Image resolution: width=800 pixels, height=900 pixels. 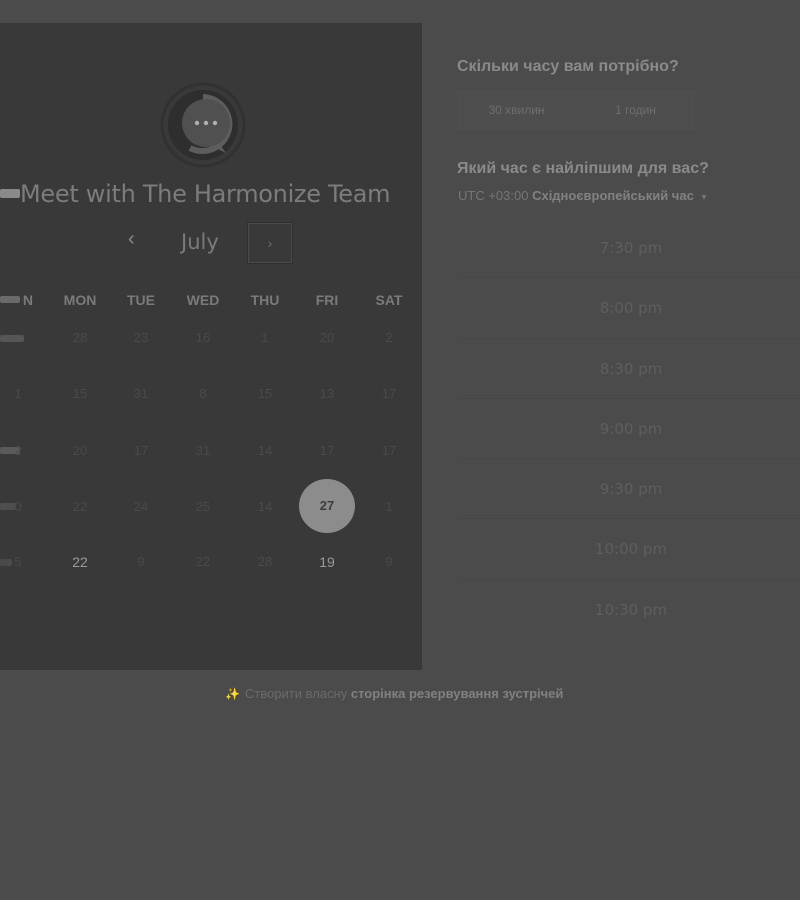 I want to click on duration-question: Скільки часу вам потрібно?, so click(x=568, y=66).